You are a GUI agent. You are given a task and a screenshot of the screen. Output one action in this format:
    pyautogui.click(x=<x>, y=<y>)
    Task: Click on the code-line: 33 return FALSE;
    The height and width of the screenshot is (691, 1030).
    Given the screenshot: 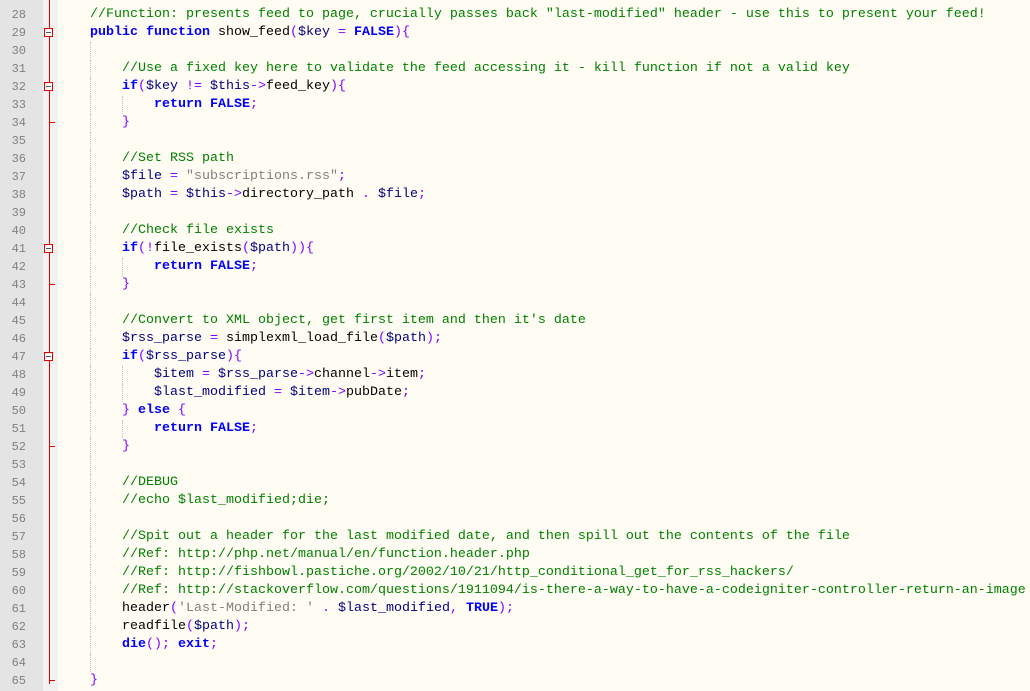 What is the action you would take?
    pyautogui.click(x=515, y=105)
    